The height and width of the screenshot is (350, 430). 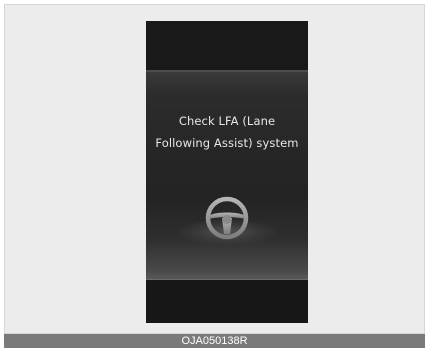 I want to click on warning-message-line2: Following Assist) system, so click(x=227, y=143).